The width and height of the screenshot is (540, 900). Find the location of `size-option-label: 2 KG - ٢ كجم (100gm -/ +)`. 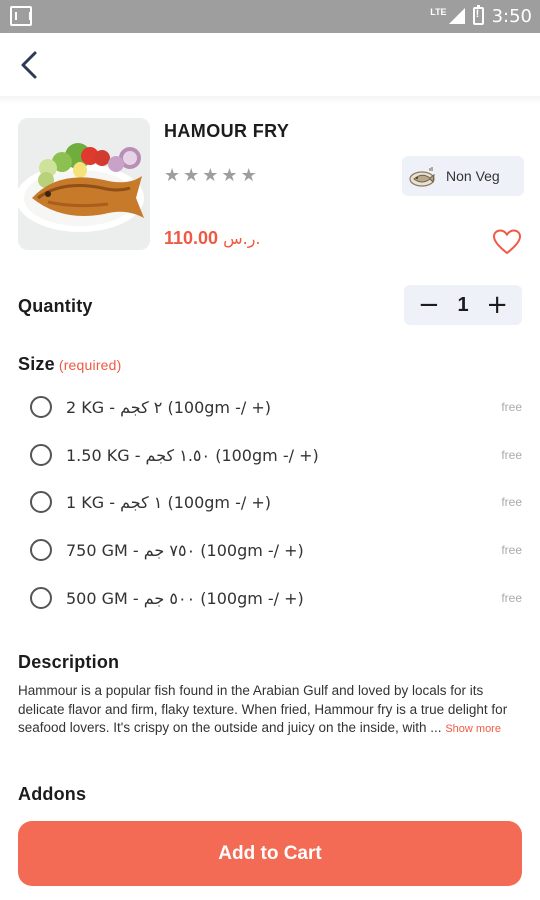

size-option-label: 2 KG - ٢ كجم (100gm -/ +) is located at coordinates (168, 407).